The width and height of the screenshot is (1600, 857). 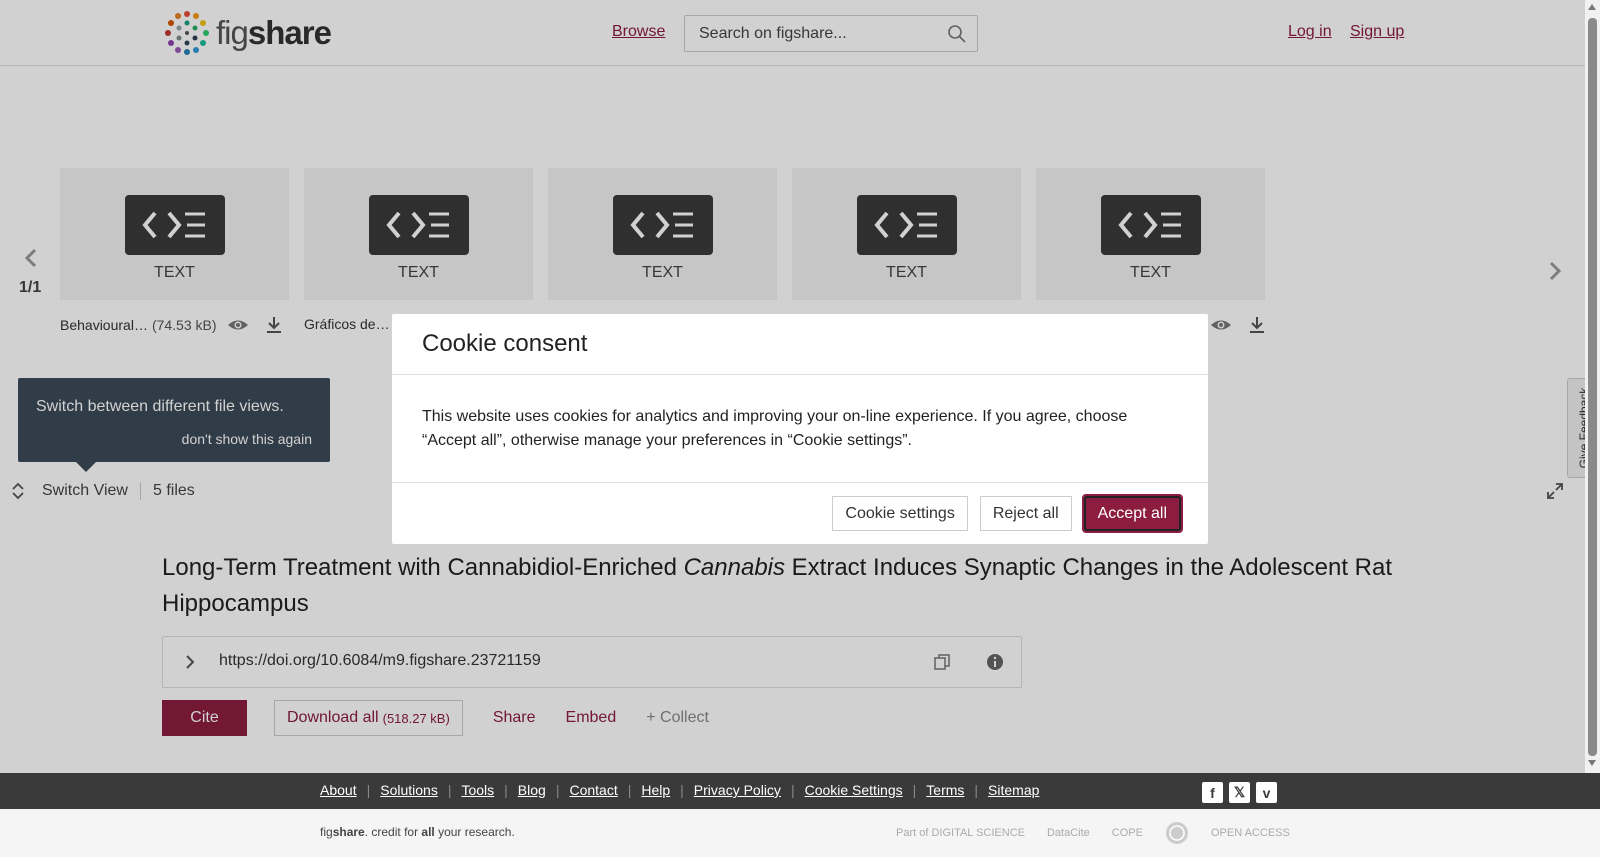 I want to click on reject-all-button: Reject all, so click(x=1025, y=513).